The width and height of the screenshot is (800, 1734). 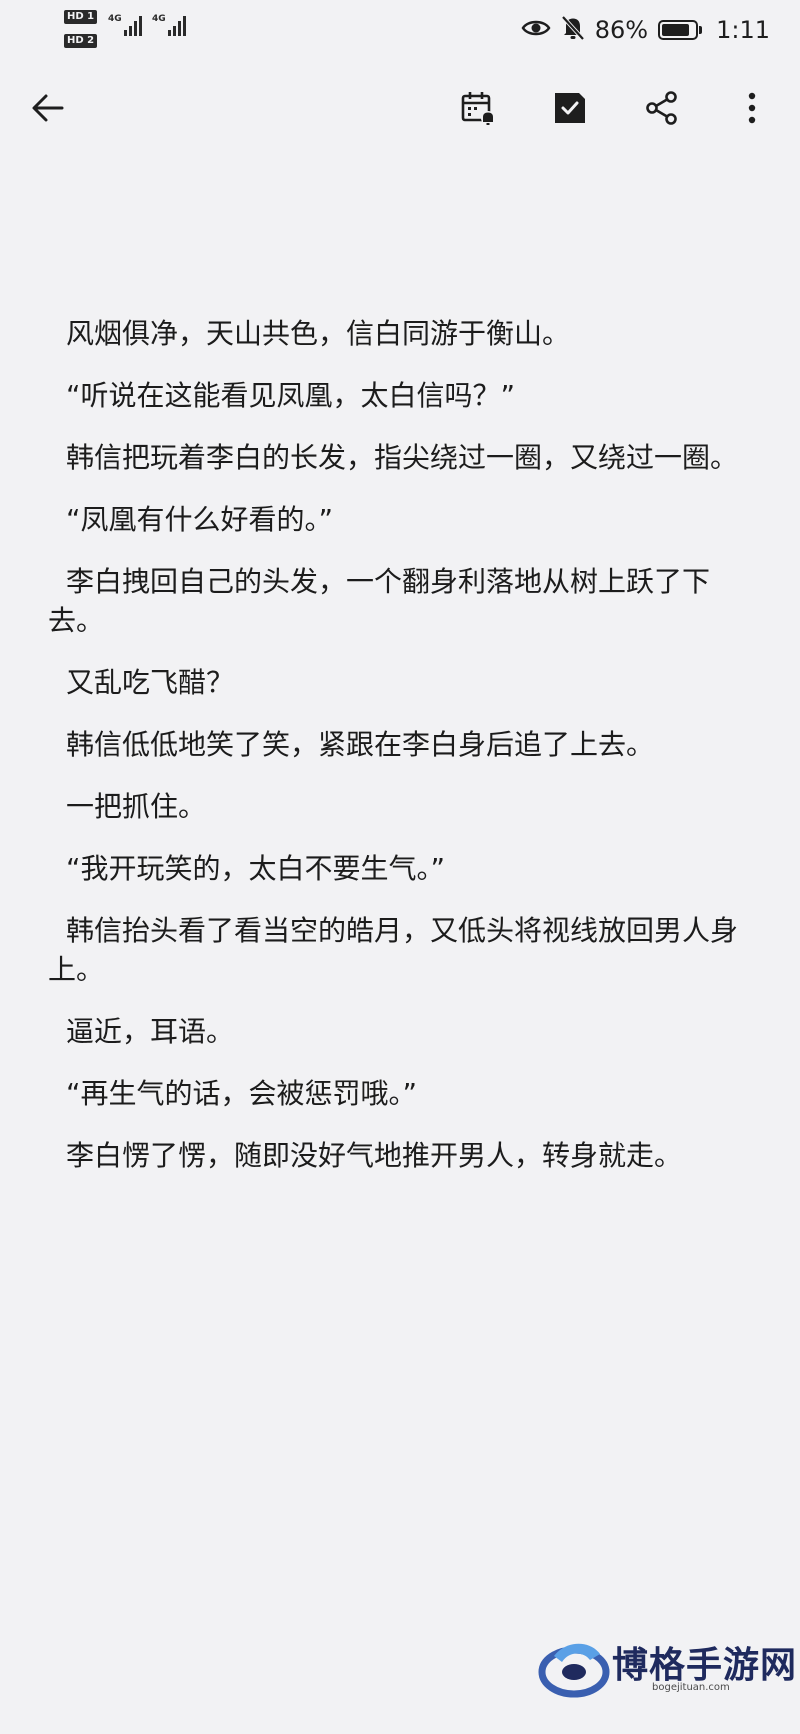 I want to click on paragraph: 韩信低低地笑了笑，紧跟在李白身后追了上去。, so click(x=360, y=744).